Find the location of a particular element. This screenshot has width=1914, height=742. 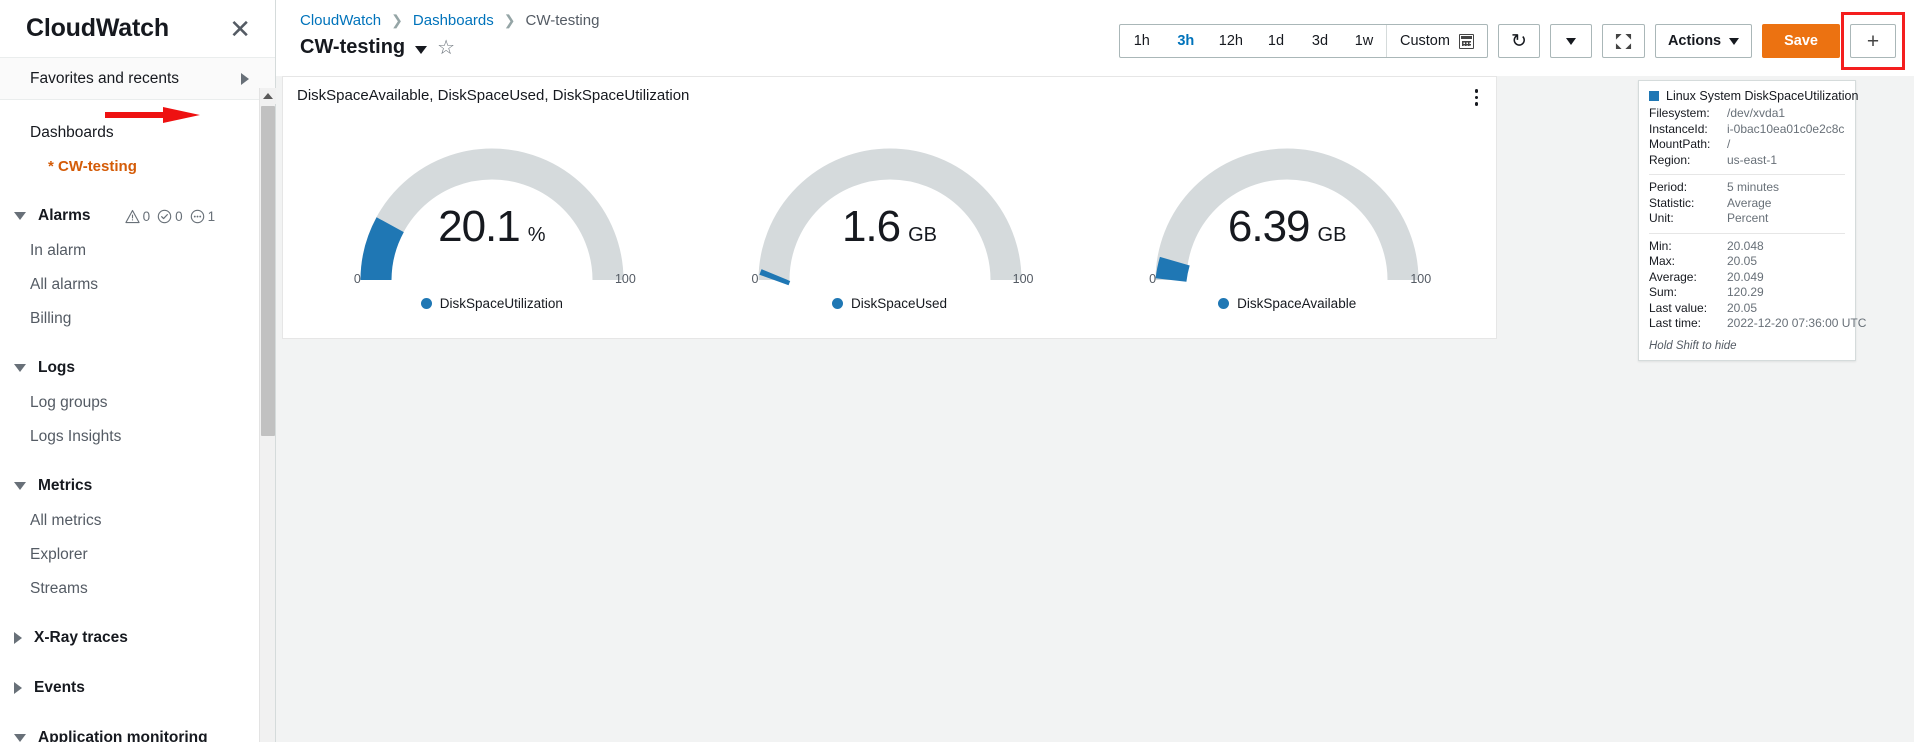

stat-key: Sum: is located at coordinates (1663, 292).